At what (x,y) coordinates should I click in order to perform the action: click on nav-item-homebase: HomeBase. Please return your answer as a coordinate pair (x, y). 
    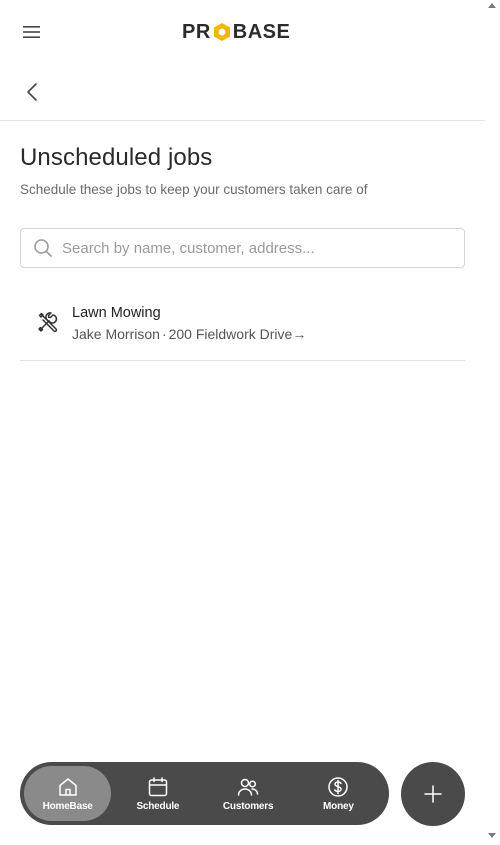
    Looking at the image, I should click on (68, 793).